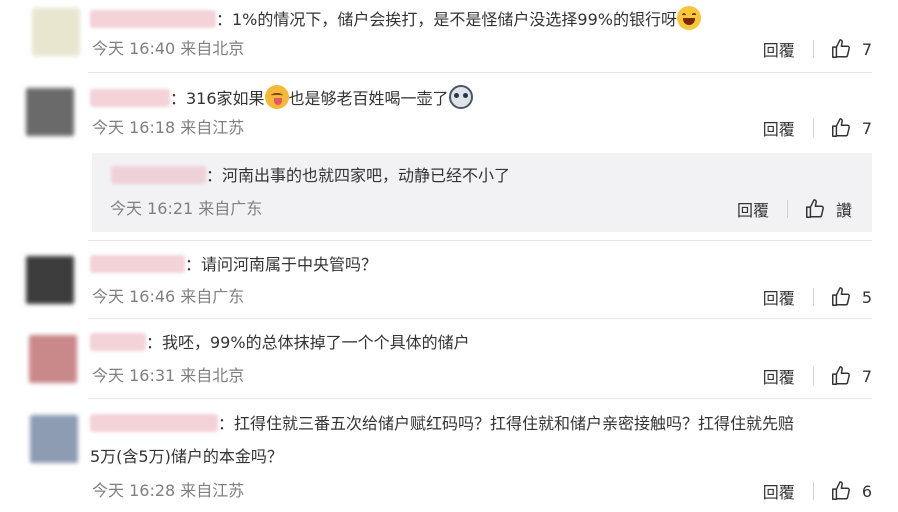 The height and width of the screenshot is (512, 898). Describe the element at coordinates (506, 423) in the screenshot. I see `comment-body: ：扛得住就三番五次给储户赋红码吗？扛得住就和储户亲密接触吗？扛得住就先赔` at that location.